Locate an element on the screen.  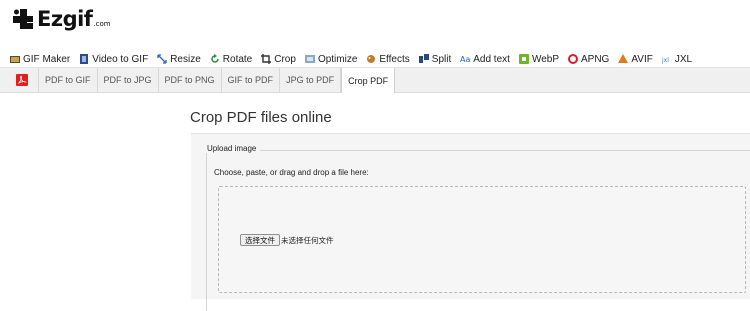
tool-webp: WebP is located at coordinates (538, 59).